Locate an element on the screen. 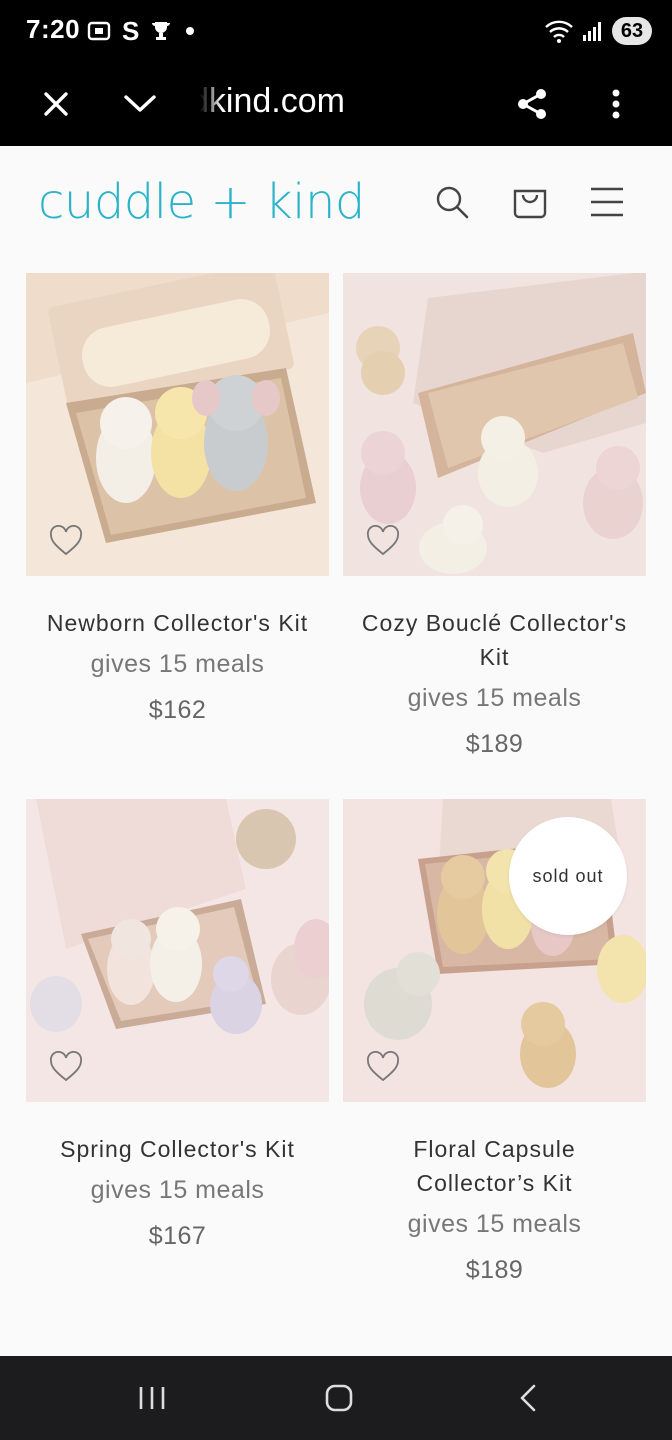  s-app-icon: S is located at coordinates (131, 30).